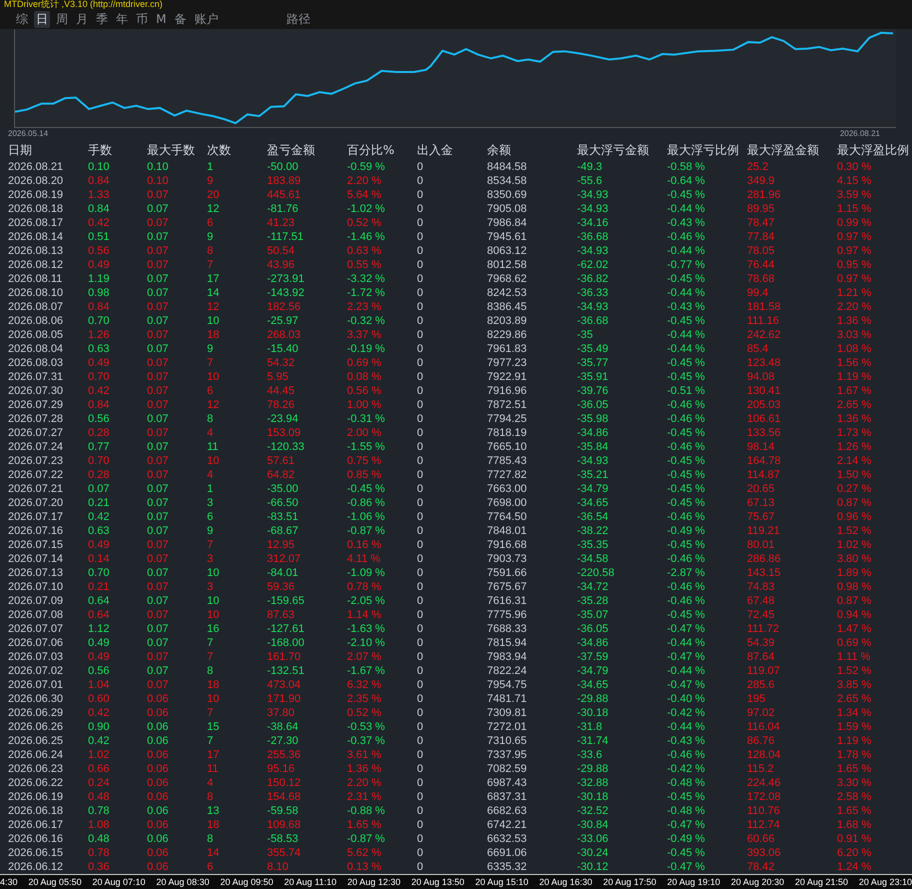  Describe the element at coordinates (102, 19) in the screenshot. I see `tab: 季` at that location.